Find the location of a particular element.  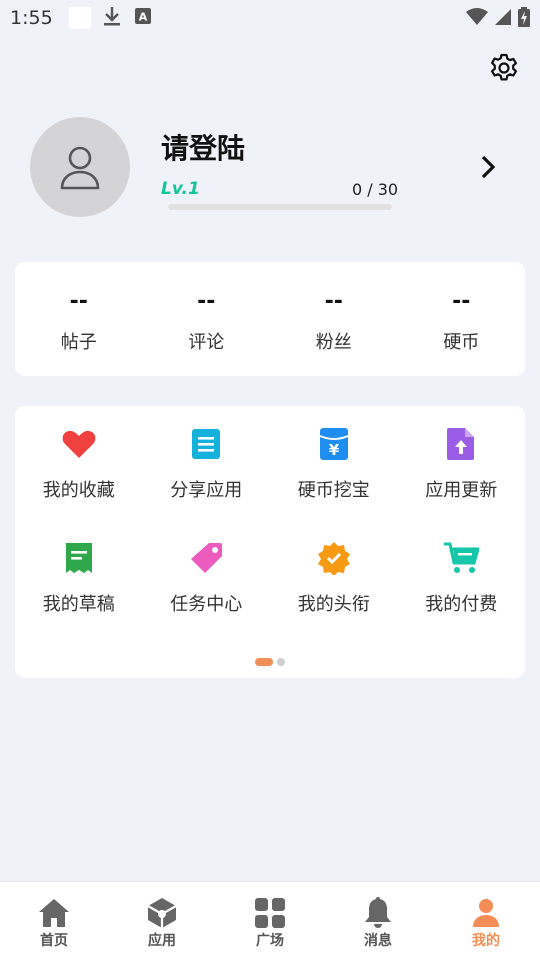

gear-icon is located at coordinates (504, 67).